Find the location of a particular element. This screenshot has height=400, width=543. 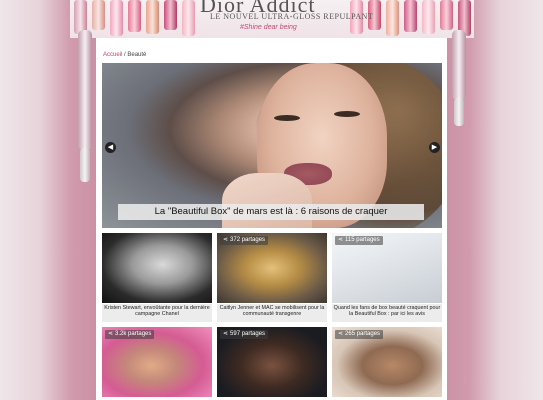

hero-image-eye-right is located at coordinates (347, 114).